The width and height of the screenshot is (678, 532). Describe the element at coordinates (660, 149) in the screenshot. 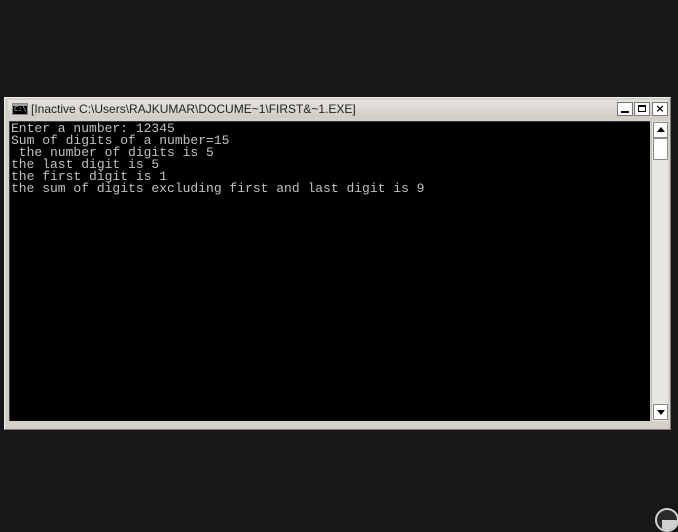

I see `scrollbar-thumb` at that location.